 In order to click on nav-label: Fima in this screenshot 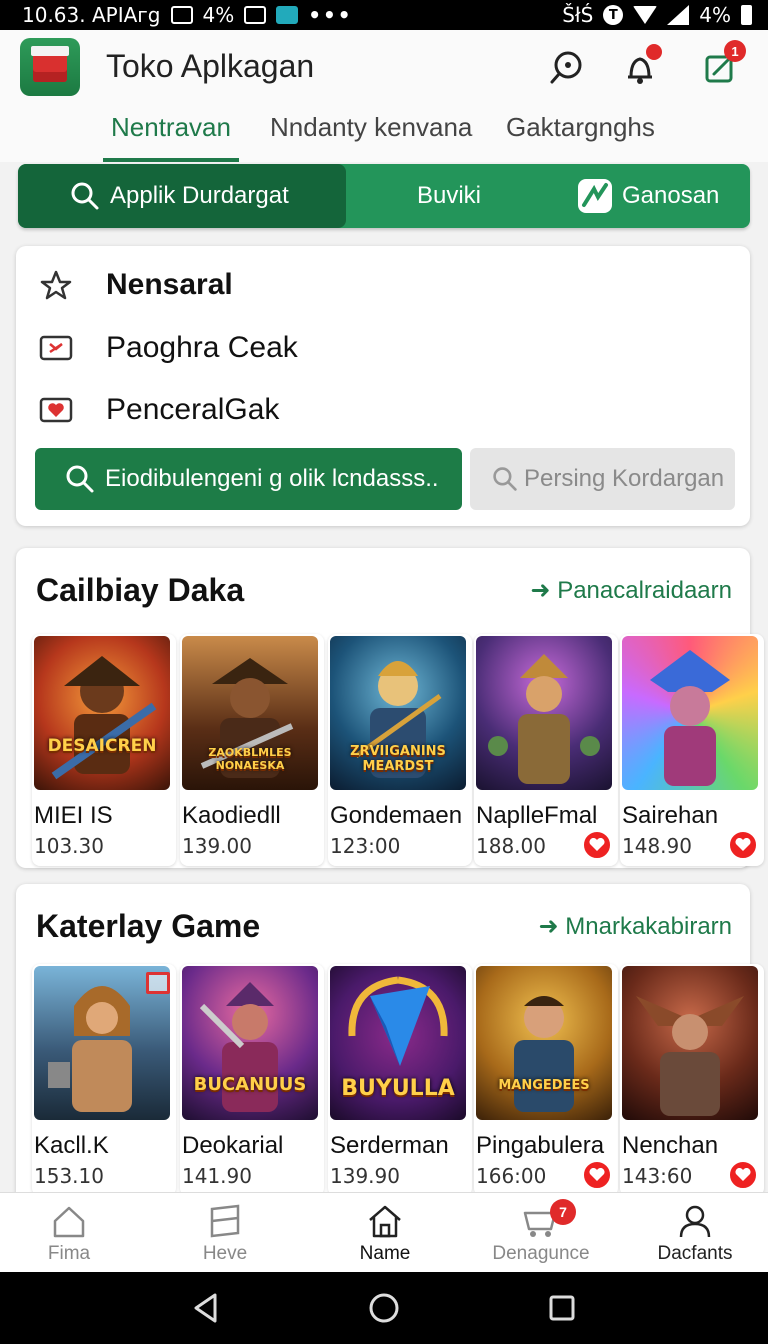, I will do `click(69, 1253)`.